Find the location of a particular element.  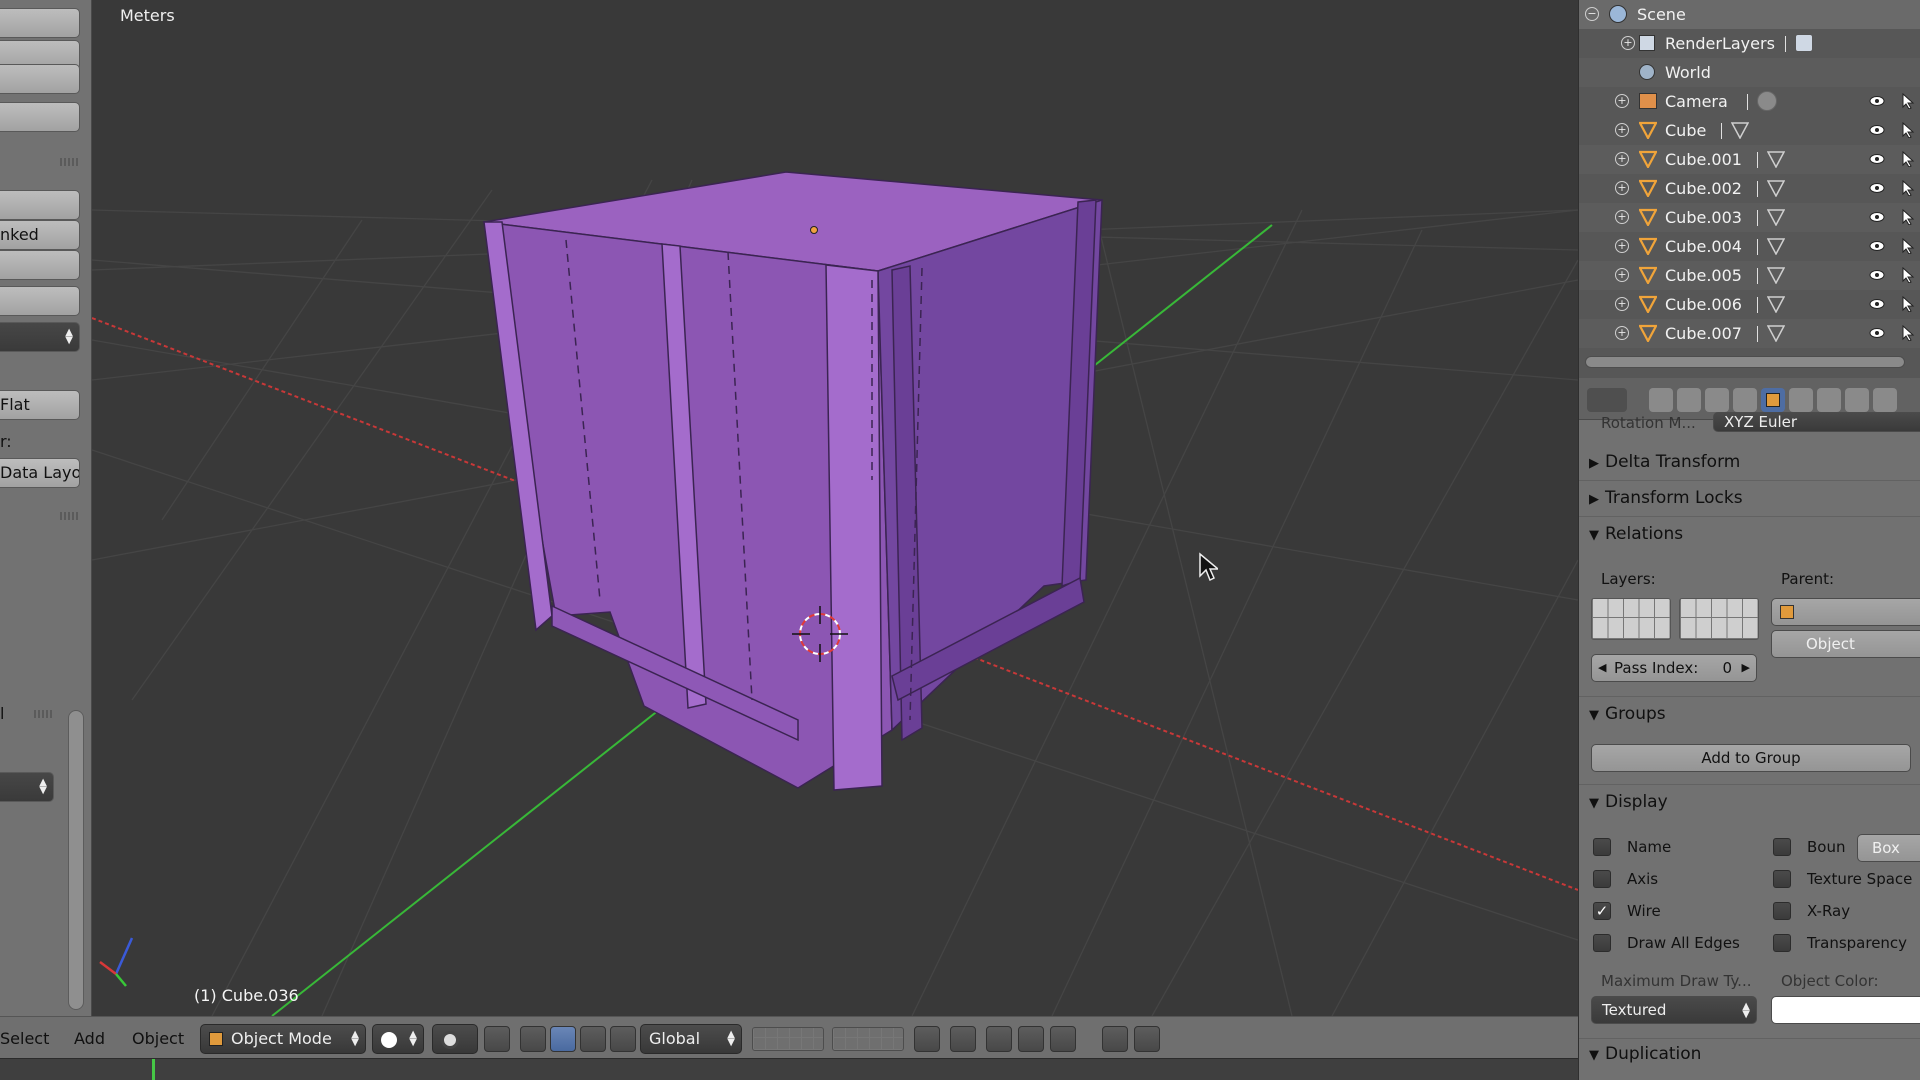

increment-icon: ▶ is located at coordinates (1746, 668).